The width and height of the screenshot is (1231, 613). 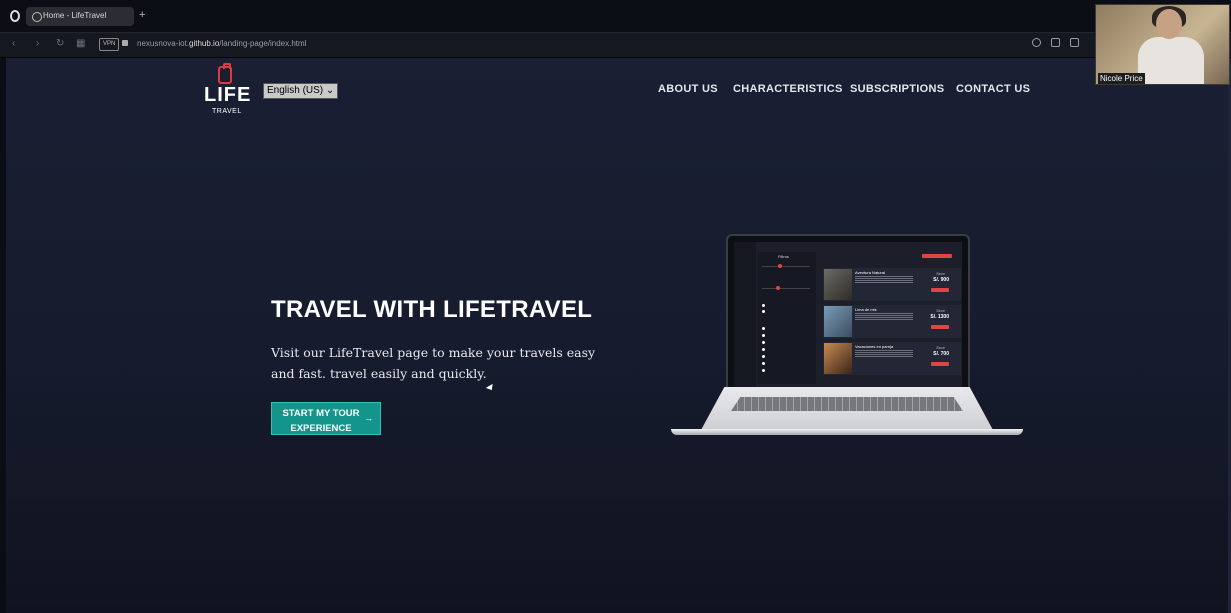 I want to click on logo-text: LIFE, so click(x=228, y=95).